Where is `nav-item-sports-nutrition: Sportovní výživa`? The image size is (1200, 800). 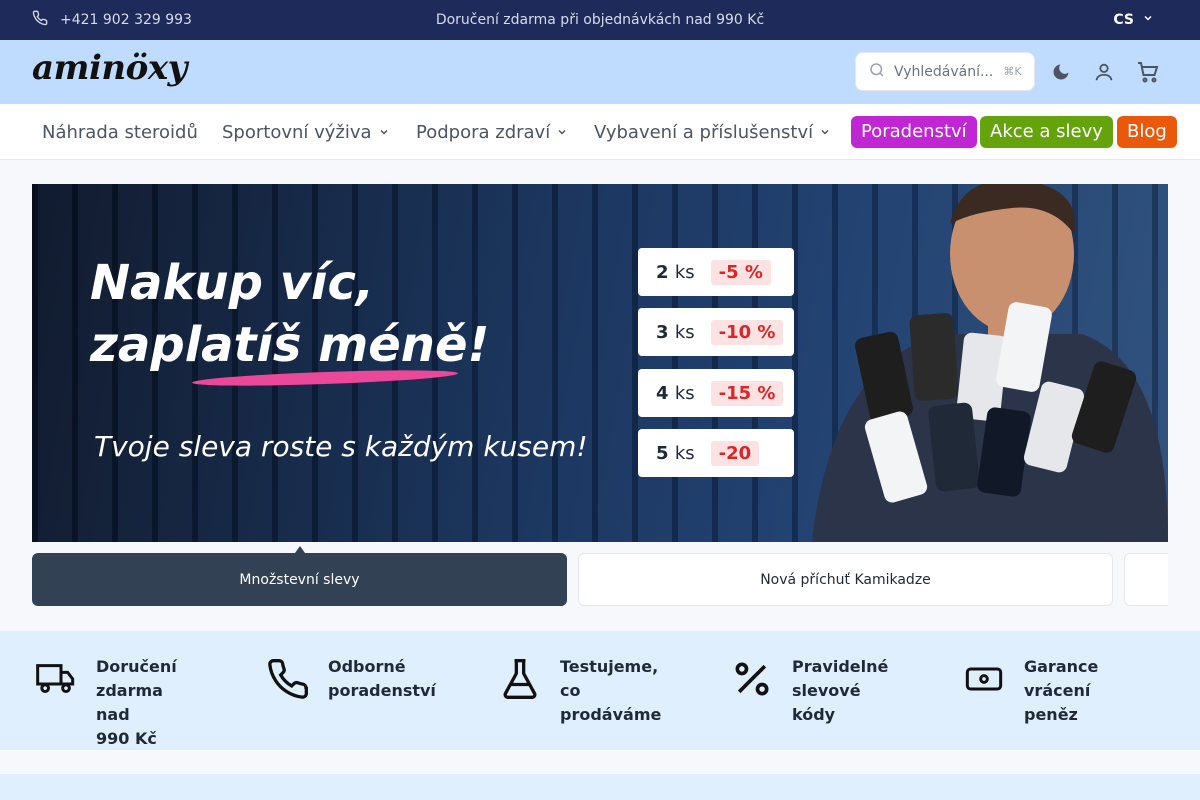 nav-item-sports-nutrition: Sportovní výživa is located at coordinates (306, 132).